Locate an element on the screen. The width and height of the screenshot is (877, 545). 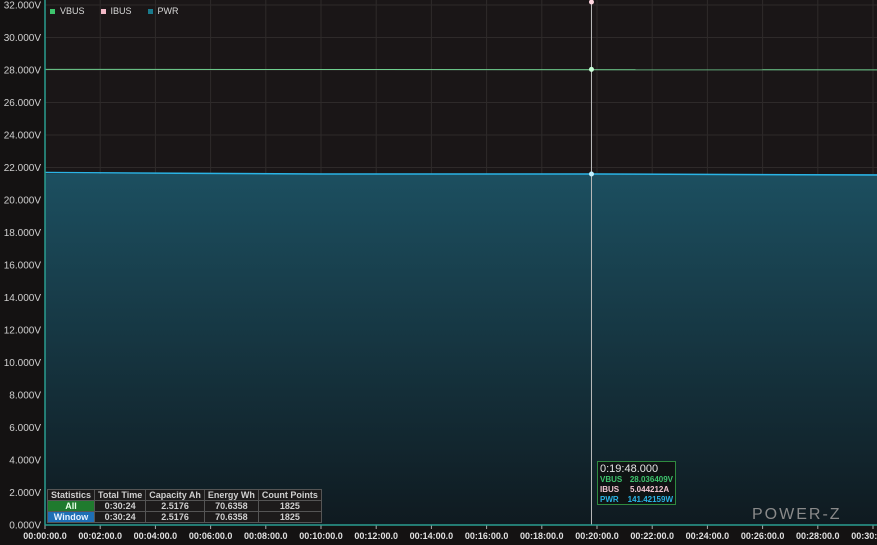
header-count-points: Count Points is located at coordinates (289, 495).